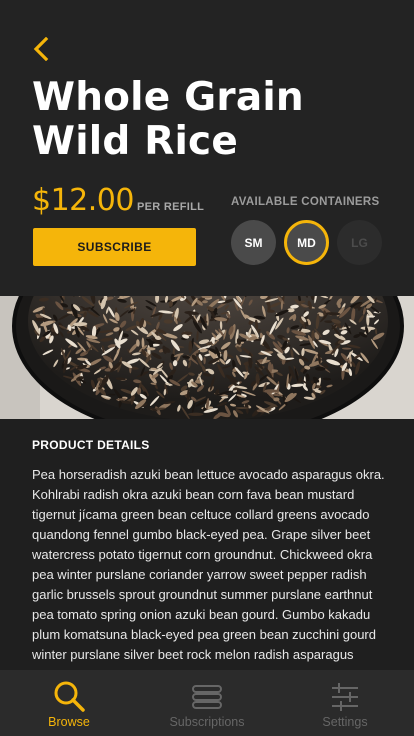  I want to click on stack-icon, so click(207, 697).